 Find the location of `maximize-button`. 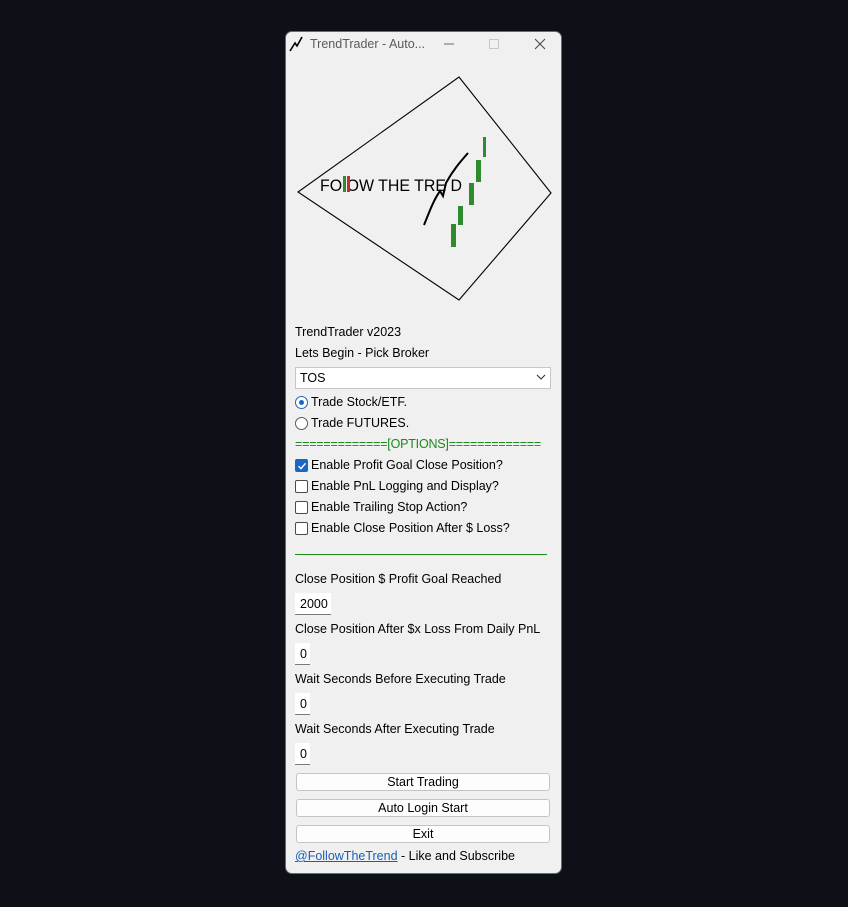

maximize-button is located at coordinates (494, 45).